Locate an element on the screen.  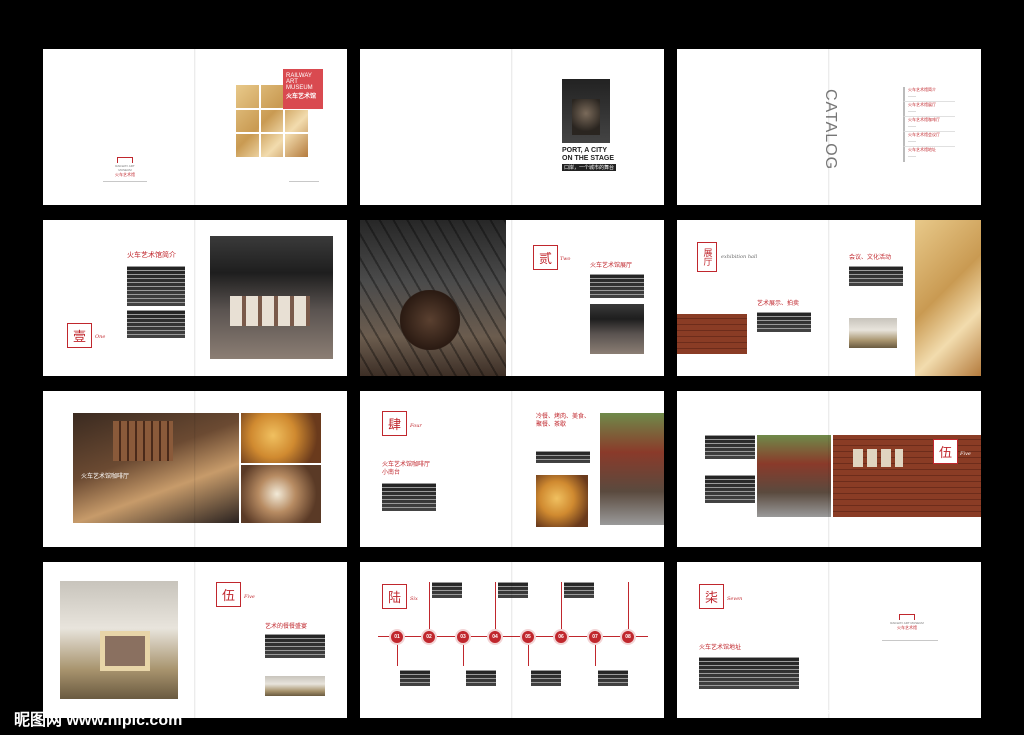
chapter-number-sub: Four is located at coordinates (416, 426).